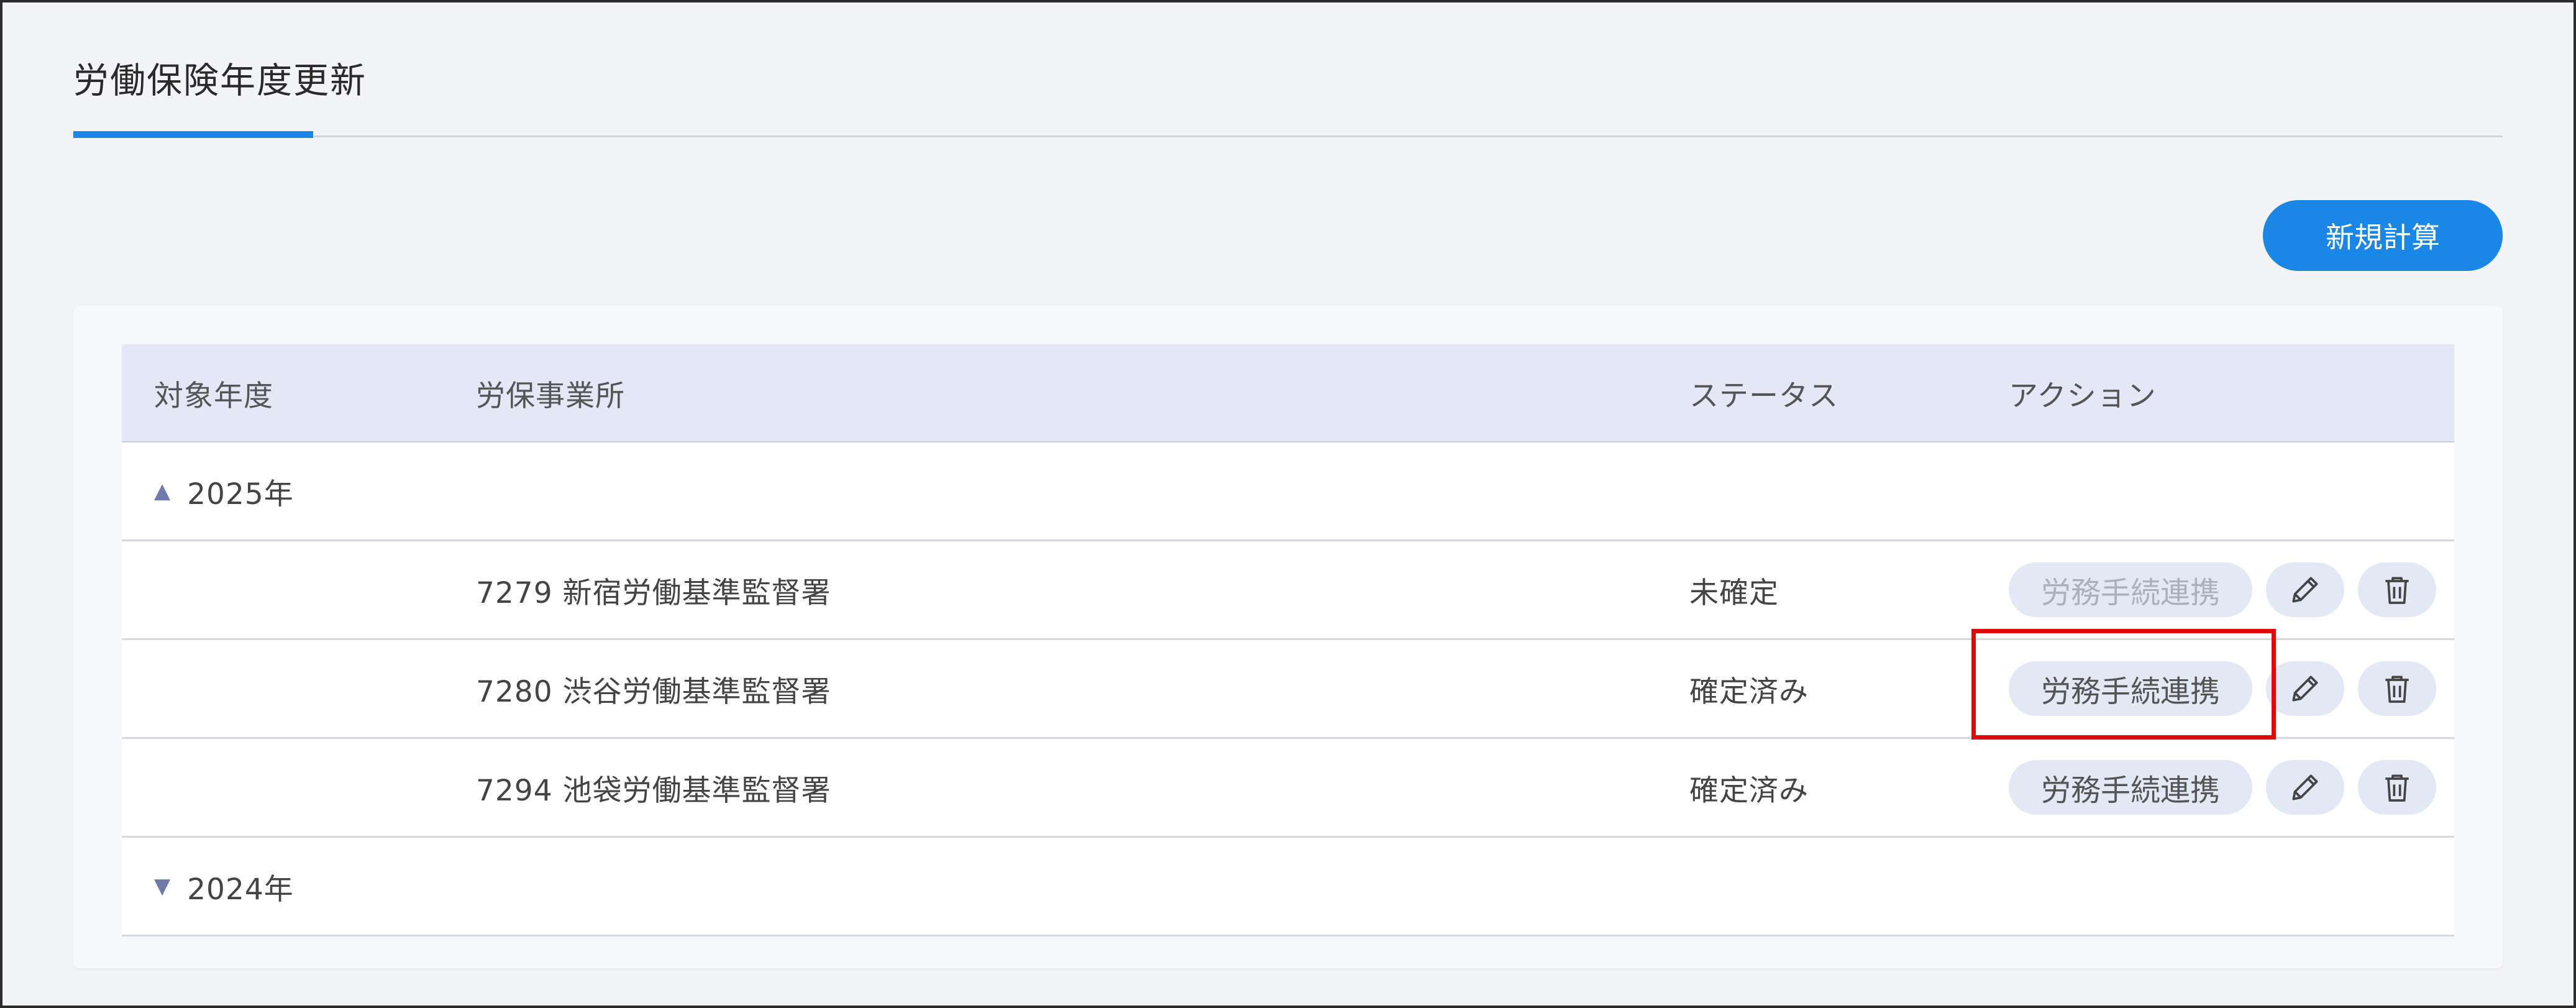 The width and height of the screenshot is (2576, 1008). What do you see at coordinates (550, 396) in the screenshot?
I see `header-office: 労保事業所` at bounding box center [550, 396].